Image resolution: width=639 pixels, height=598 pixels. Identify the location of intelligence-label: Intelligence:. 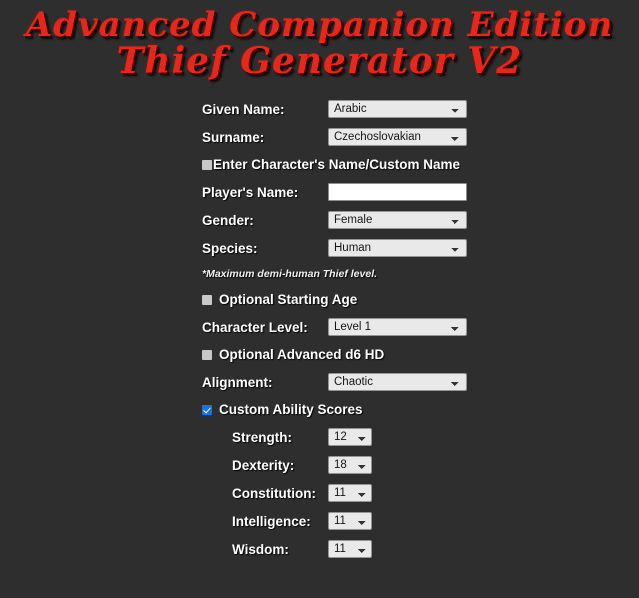
(271, 521).